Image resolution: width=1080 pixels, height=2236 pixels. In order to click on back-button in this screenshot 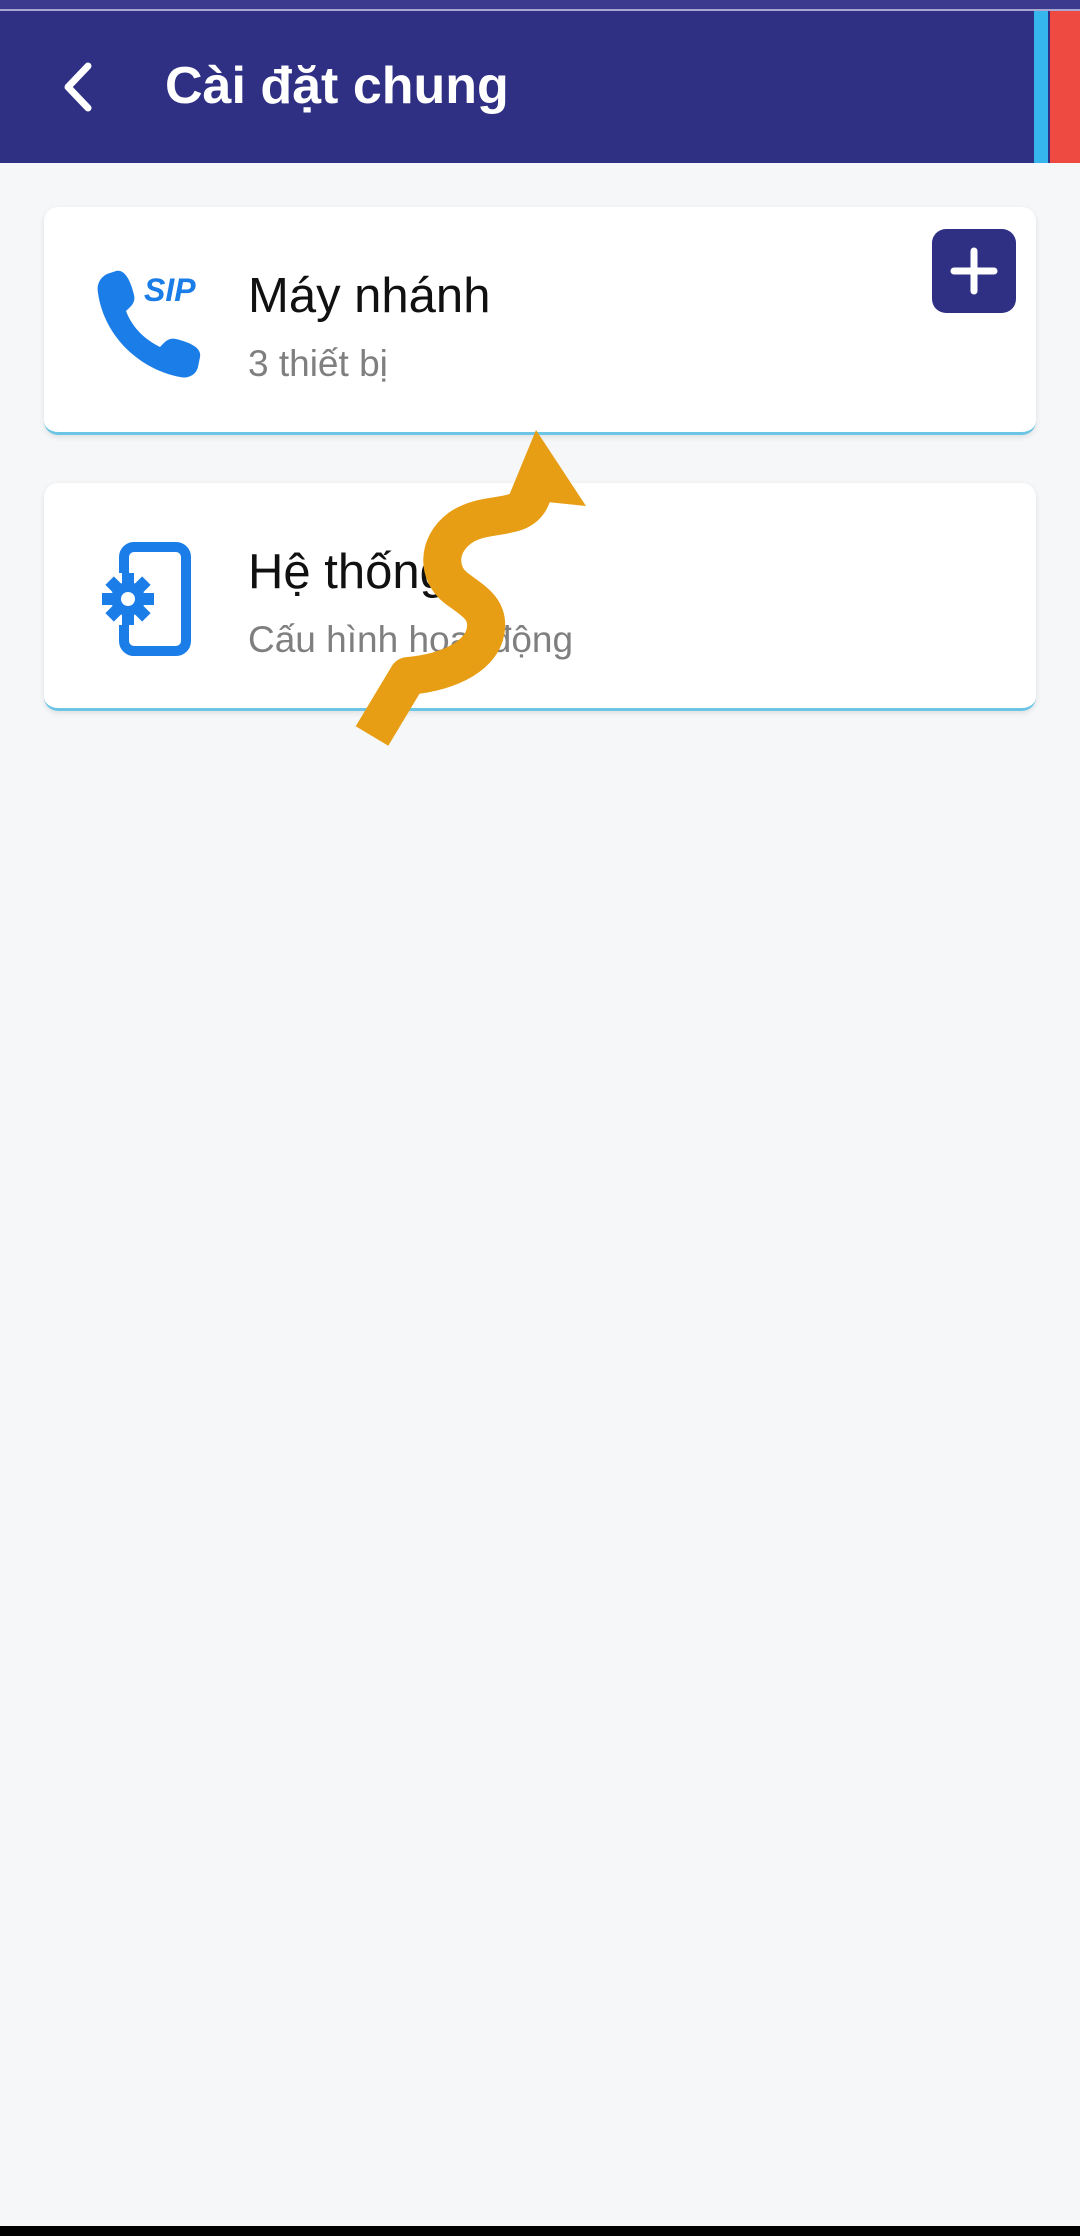, I will do `click(78, 87)`.